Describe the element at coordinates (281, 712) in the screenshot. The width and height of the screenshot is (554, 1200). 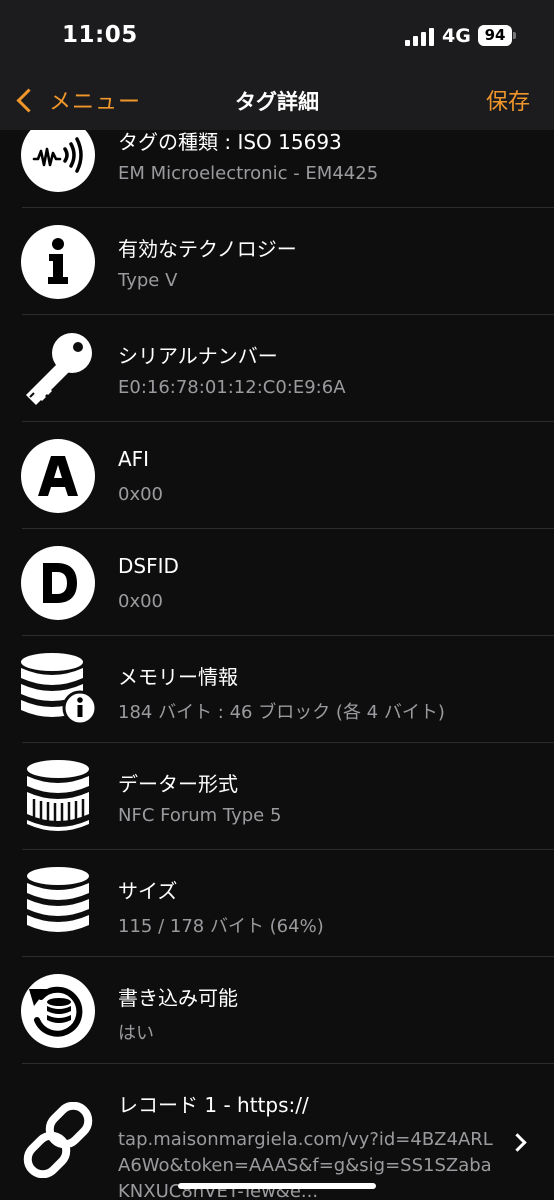
I see `row-value: 184 バイト : 46 ブロック (各 4 バイト)` at that location.